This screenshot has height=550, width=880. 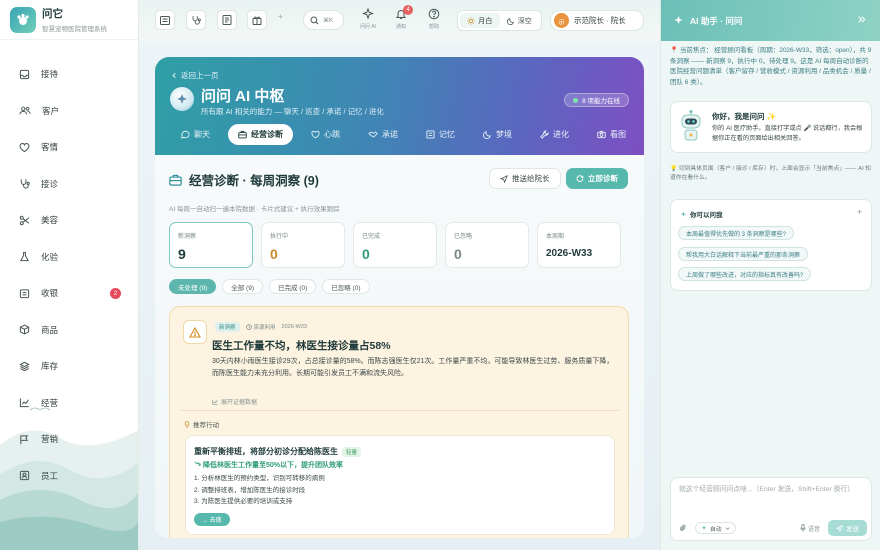 What do you see at coordinates (52, 14) in the screenshot?
I see `brand-name: 问它` at bounding box center [52, 14].